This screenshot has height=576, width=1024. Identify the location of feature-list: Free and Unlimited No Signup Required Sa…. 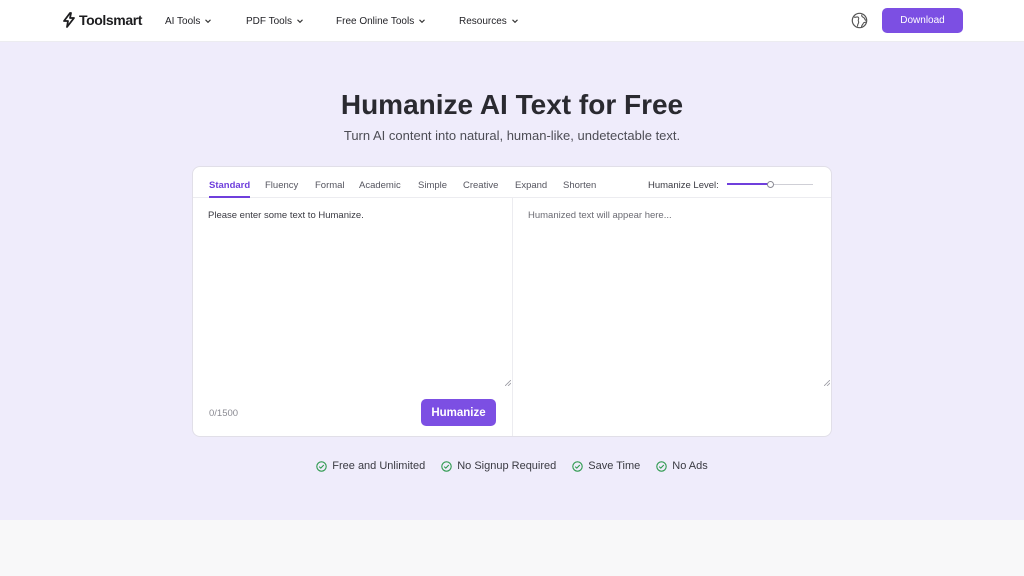
(512, 466).